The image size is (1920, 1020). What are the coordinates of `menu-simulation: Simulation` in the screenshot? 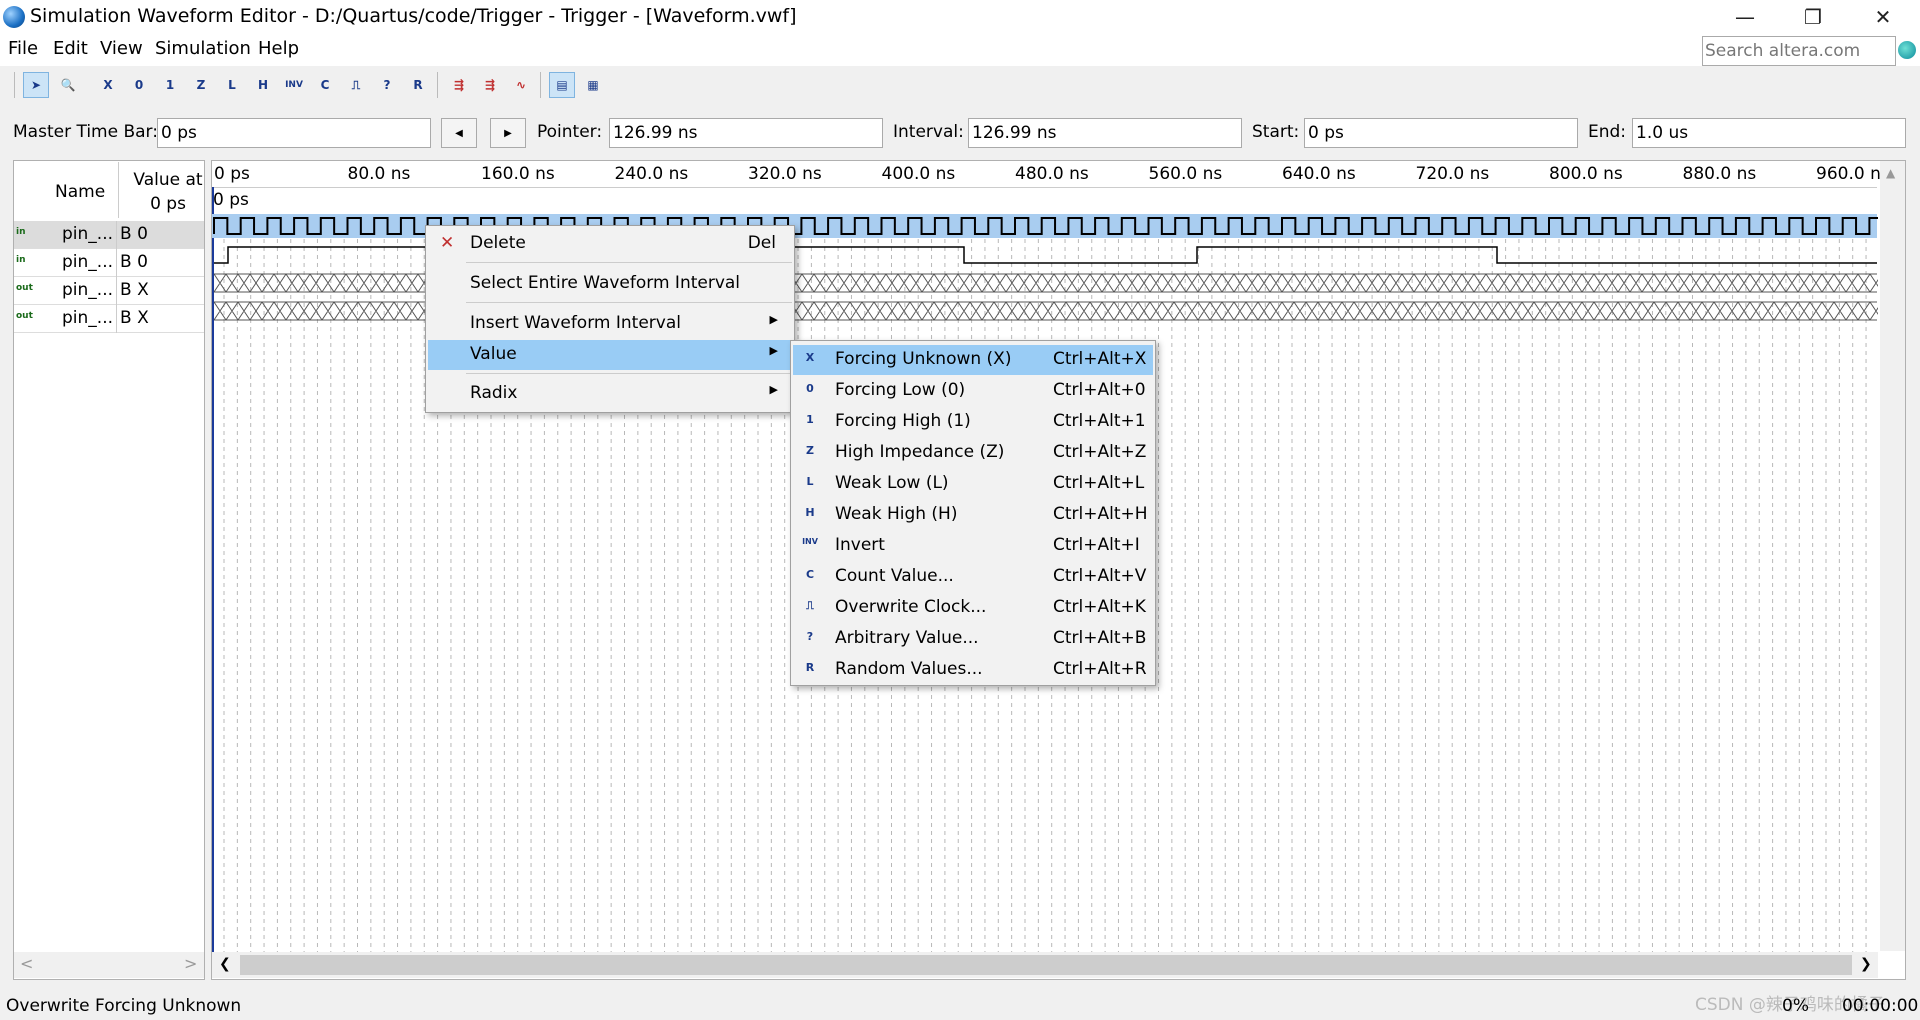 It's located at (203, 48).